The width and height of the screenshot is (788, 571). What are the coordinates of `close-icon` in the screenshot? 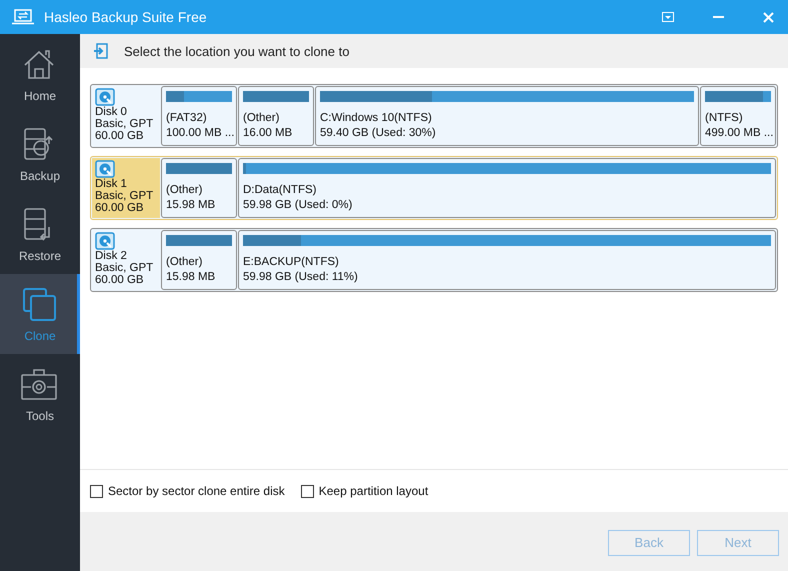 It's located at (768, 17).